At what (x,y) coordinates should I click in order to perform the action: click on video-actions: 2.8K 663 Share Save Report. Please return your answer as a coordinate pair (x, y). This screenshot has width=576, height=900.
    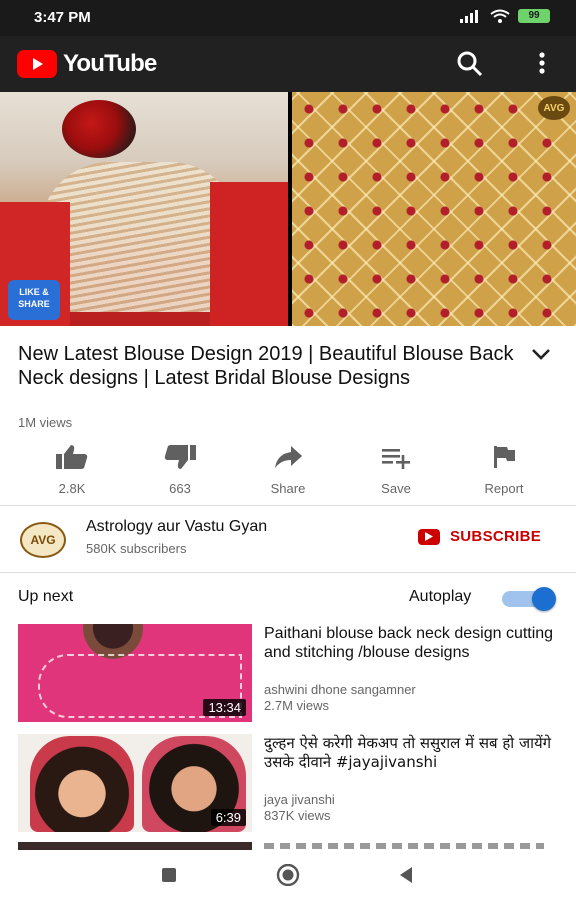
    Looking at the image, I should click on (288, 472).